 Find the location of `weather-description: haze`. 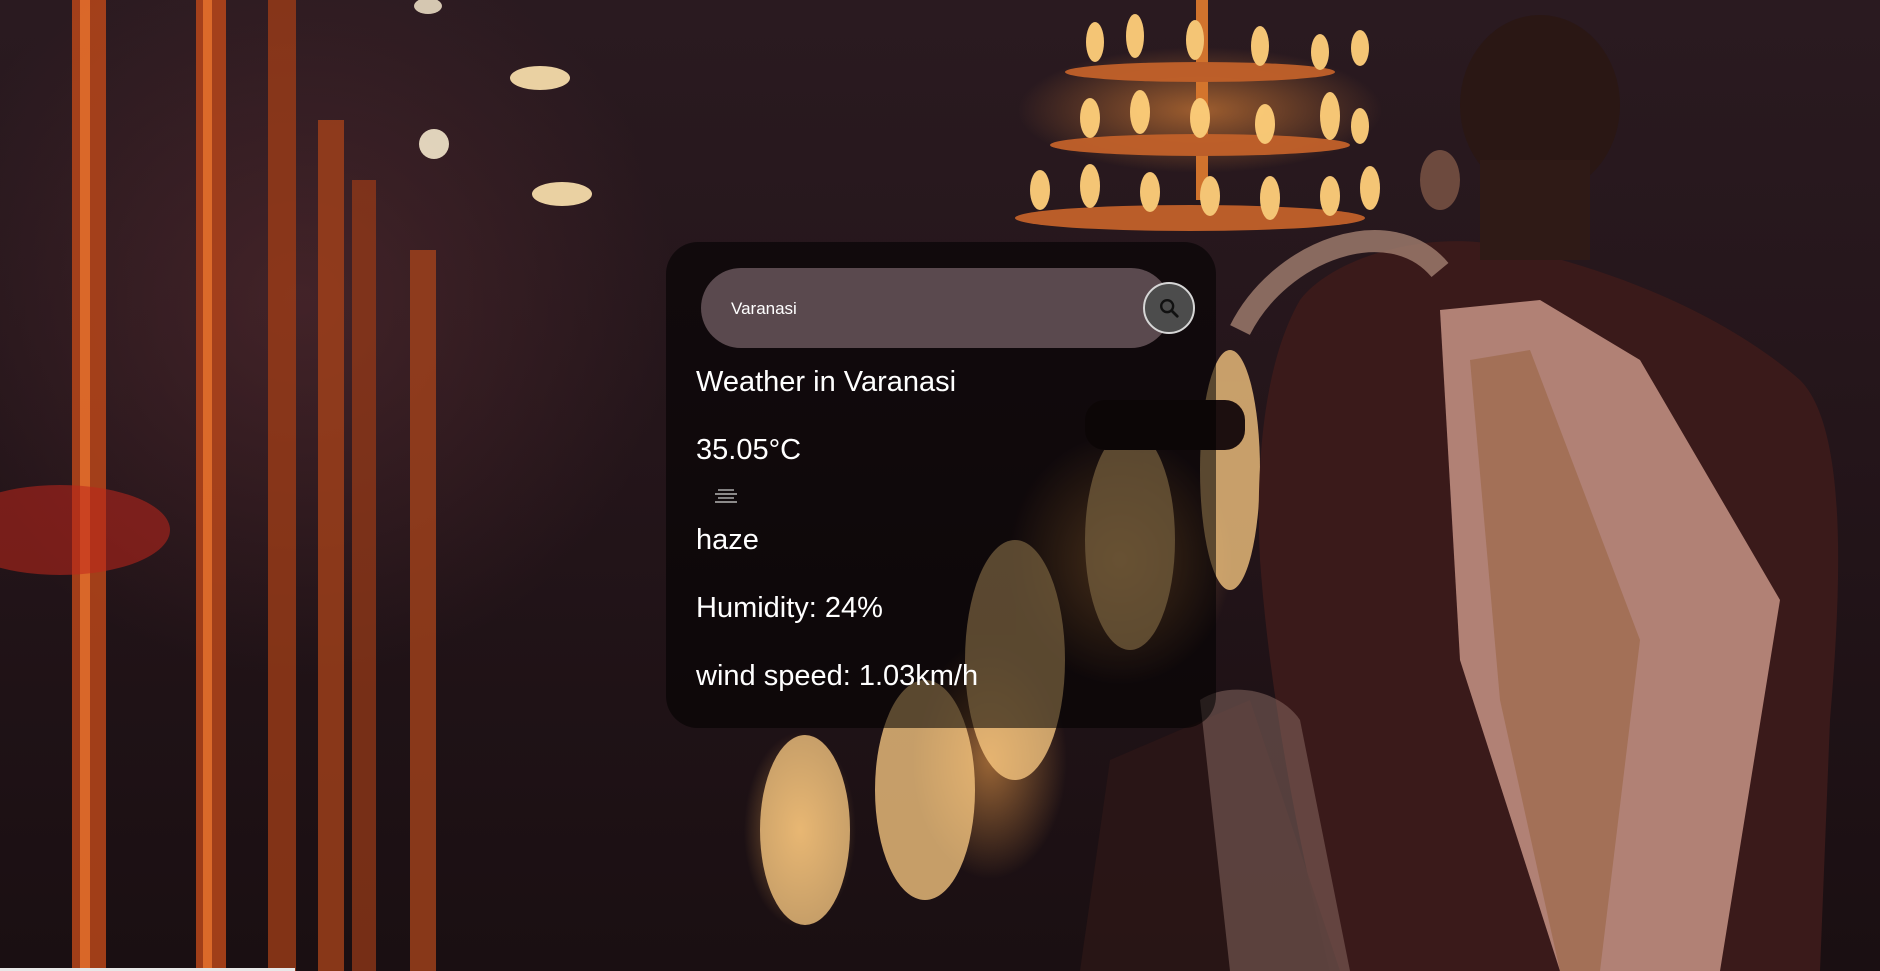

weather-description: haze is located at coordinates (727, 540).